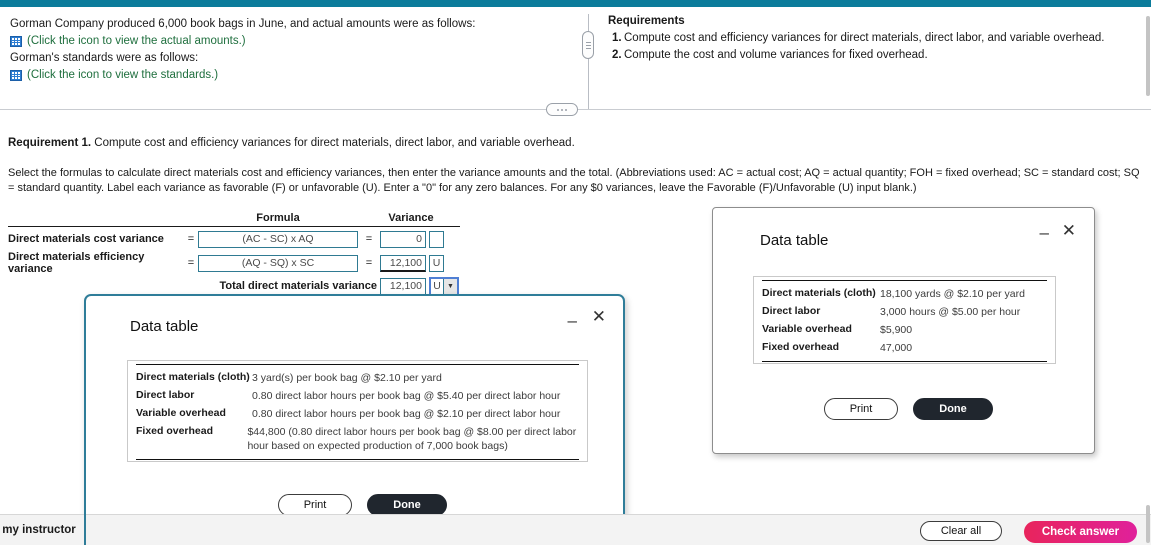 The width and height of the screenshot is (1151, 545). I want to click on row-value: 18,100 yards @ $2.10 per yard, so click(952, 294).